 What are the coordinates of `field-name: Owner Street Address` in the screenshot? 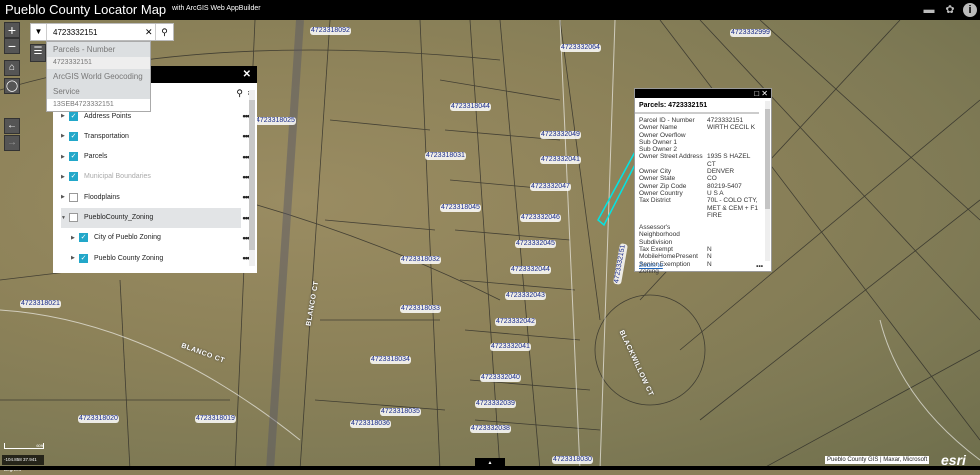 It's located at (671, 157).